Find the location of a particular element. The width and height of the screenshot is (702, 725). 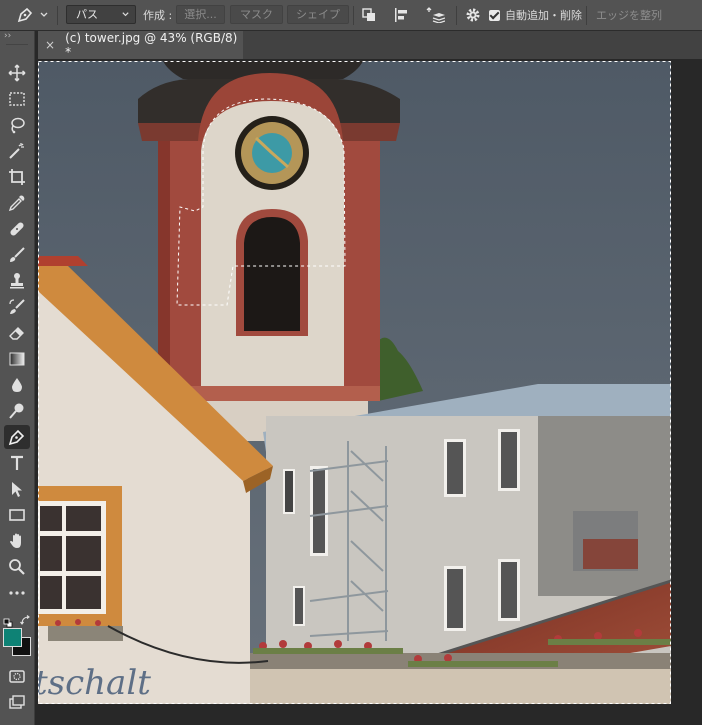

make-shape-button: シェイプ is located at coordinates (318, 14).